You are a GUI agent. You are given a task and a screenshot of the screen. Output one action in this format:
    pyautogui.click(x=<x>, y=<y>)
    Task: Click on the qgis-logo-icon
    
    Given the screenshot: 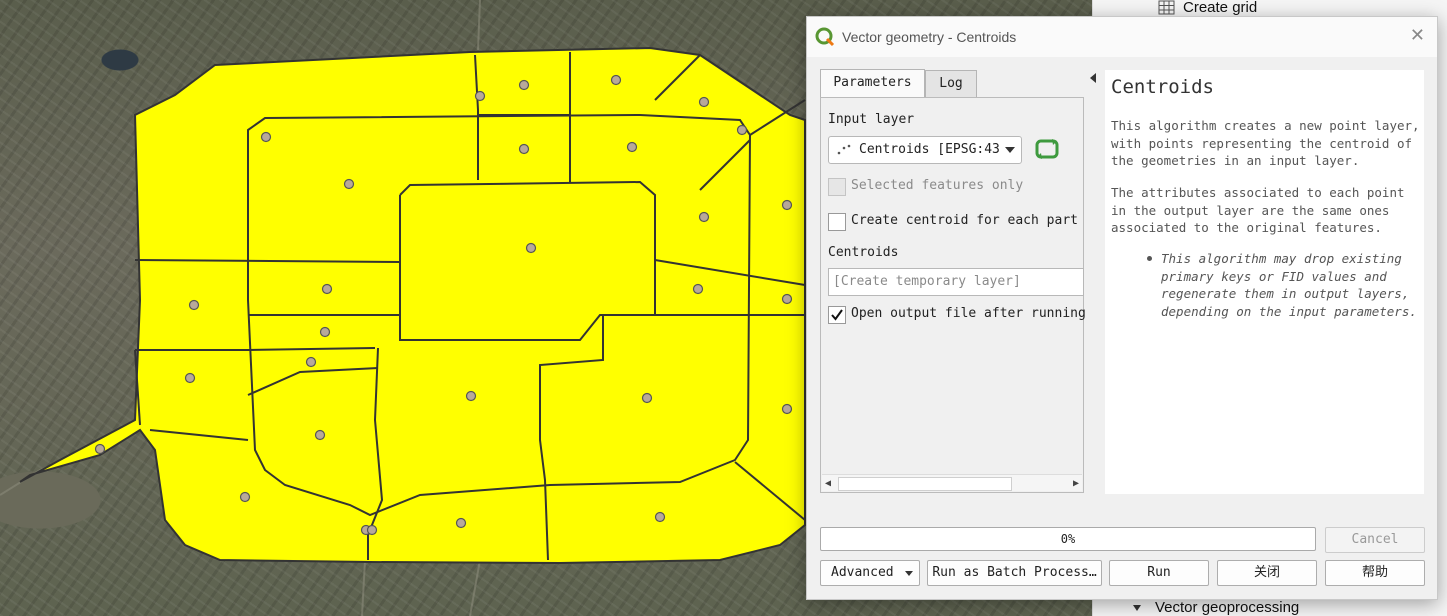 What is the action you would take?
    pyautogui.click(x=825, y=37)
    